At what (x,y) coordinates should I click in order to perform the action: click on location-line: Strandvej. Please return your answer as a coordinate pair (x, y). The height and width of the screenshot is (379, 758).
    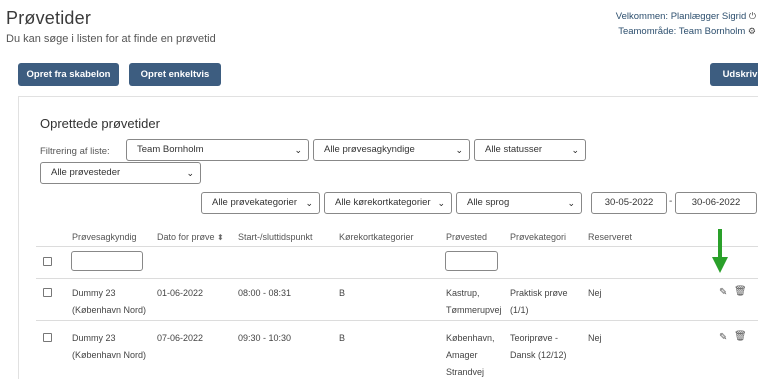
    Looking at the image, I should click on (465, 372).